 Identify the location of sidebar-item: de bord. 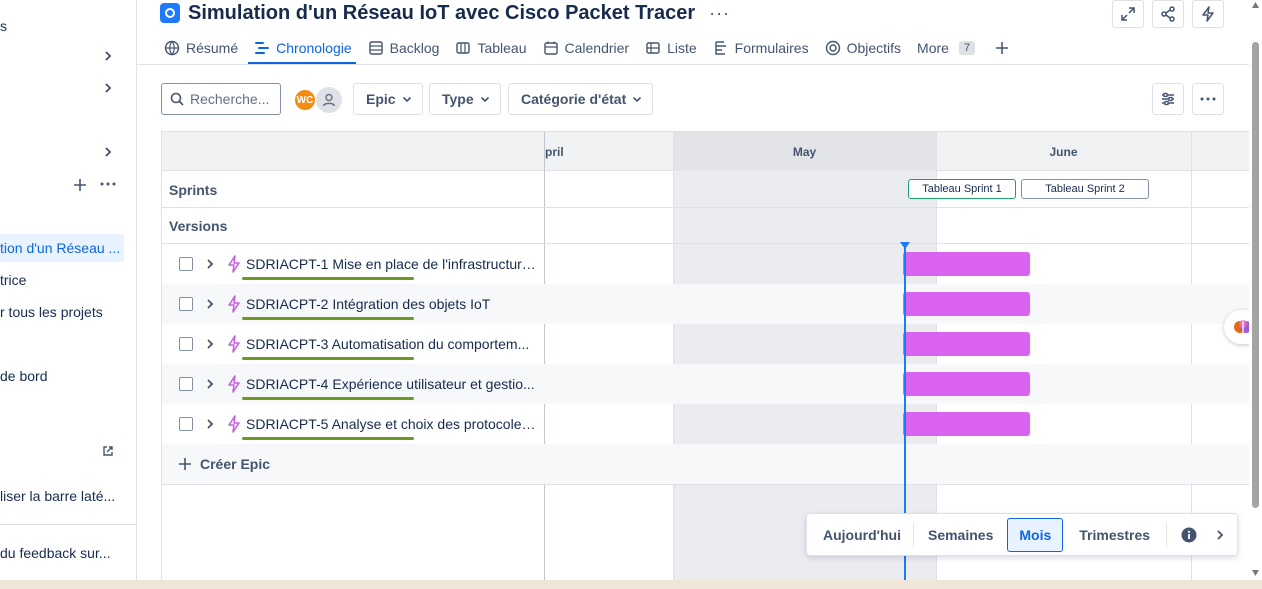
(68, 376).